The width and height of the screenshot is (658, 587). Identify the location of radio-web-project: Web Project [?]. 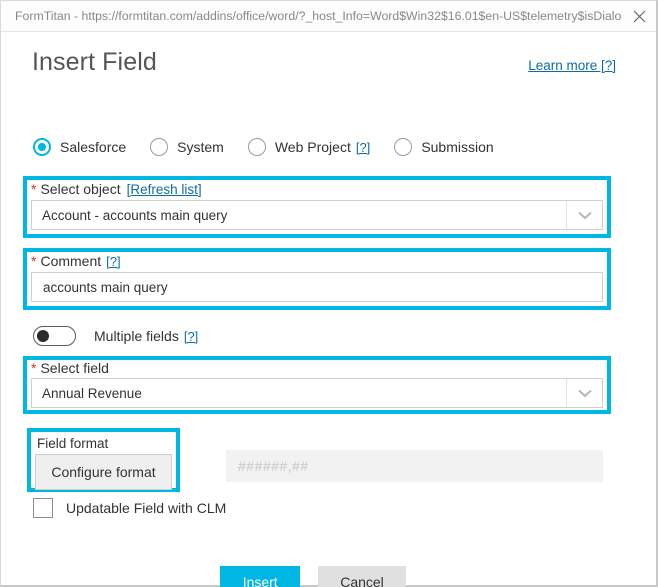
(308, 147).